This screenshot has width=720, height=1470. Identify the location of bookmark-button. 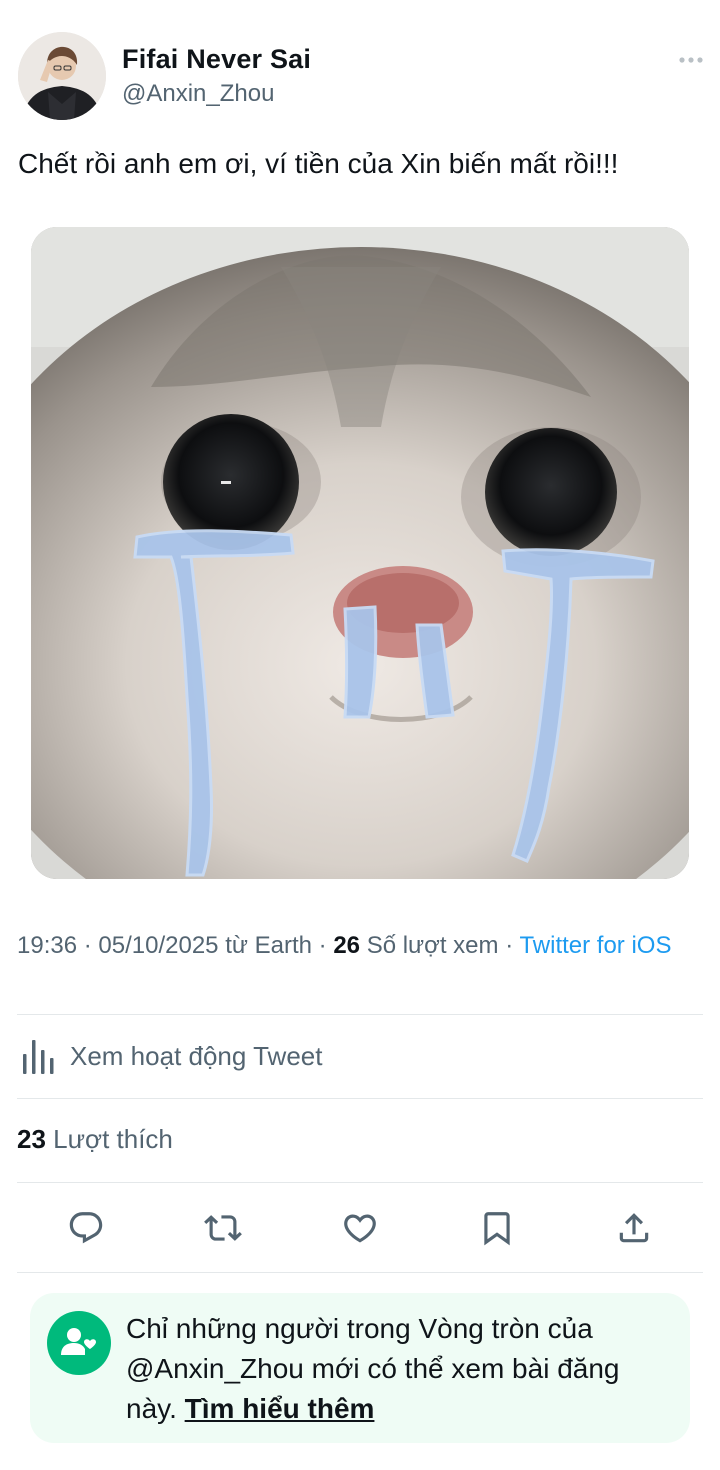
(497, 1228).